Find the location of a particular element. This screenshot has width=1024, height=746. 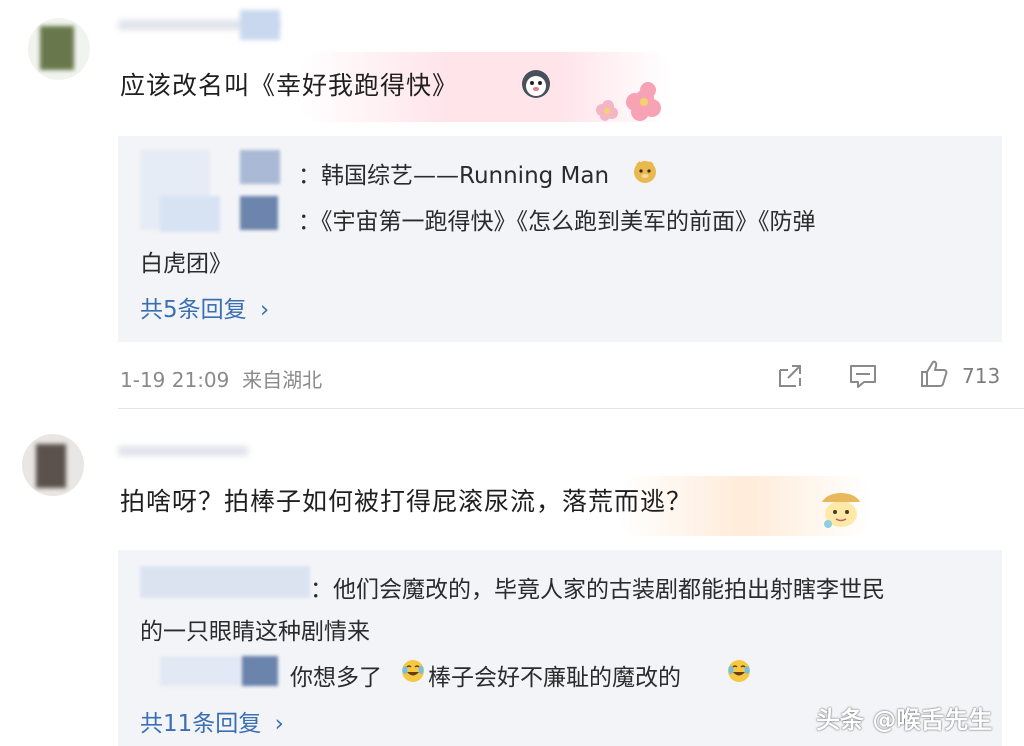

view-replies-label: 共11条回复 is located at coordinates (201, 724).